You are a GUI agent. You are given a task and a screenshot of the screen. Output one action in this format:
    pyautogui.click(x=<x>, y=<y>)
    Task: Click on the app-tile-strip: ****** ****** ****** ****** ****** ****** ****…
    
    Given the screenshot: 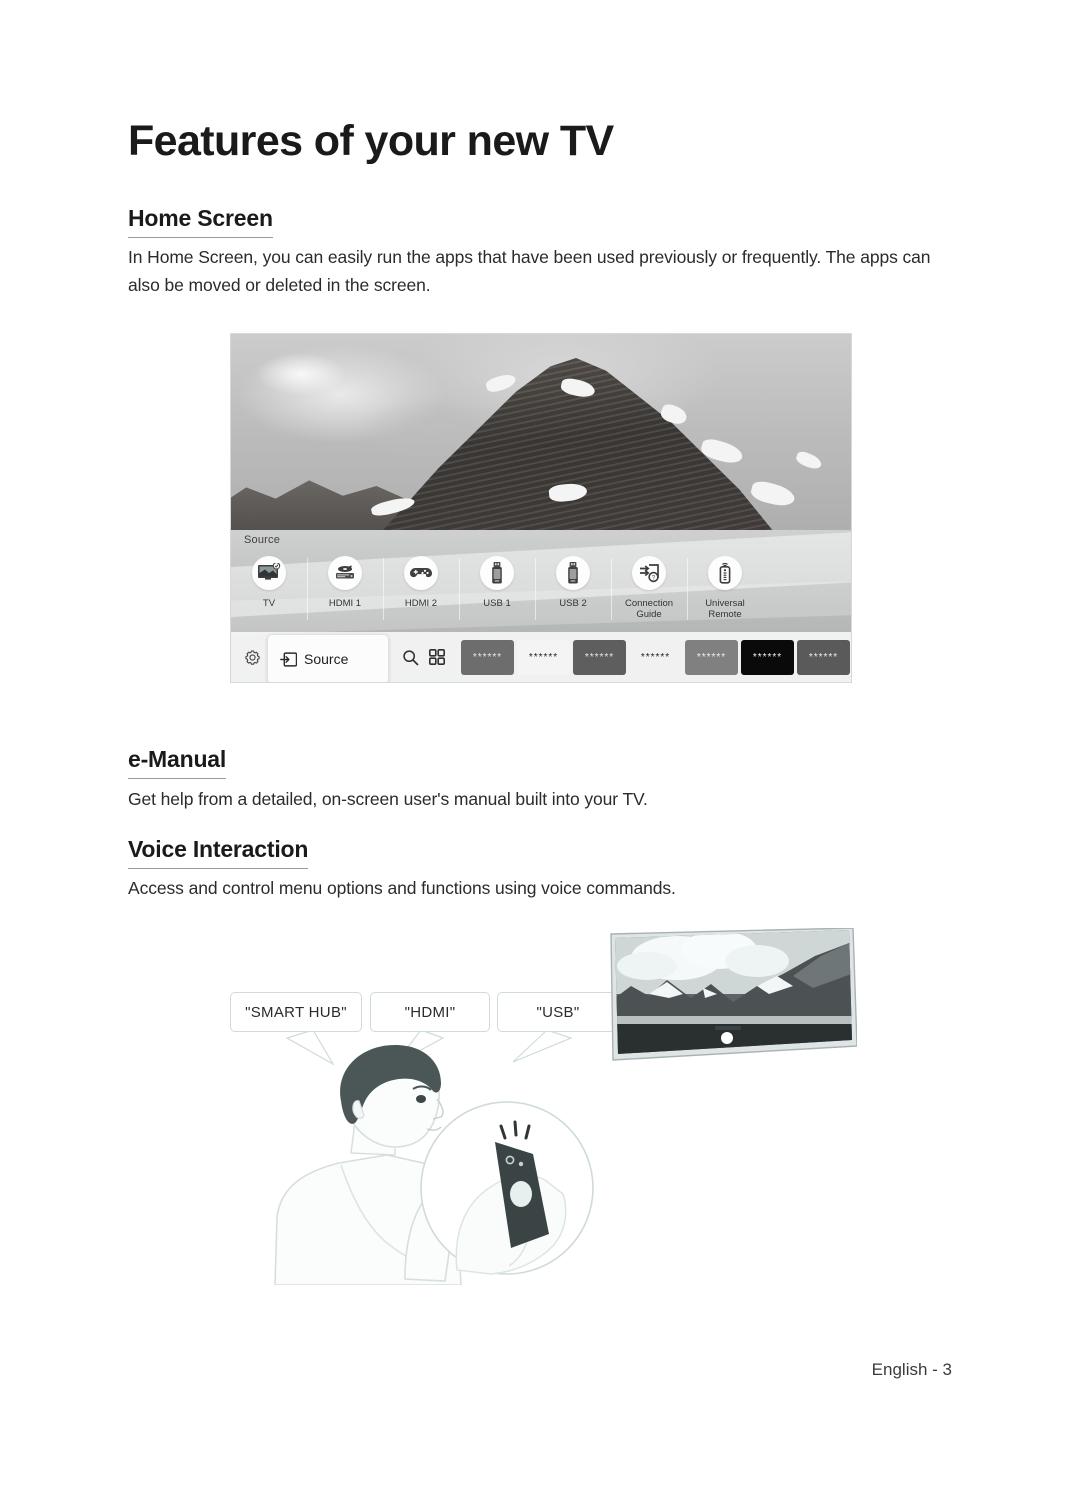 What is the action you would take?
    pyautogui.click(x=656, y=657)
    